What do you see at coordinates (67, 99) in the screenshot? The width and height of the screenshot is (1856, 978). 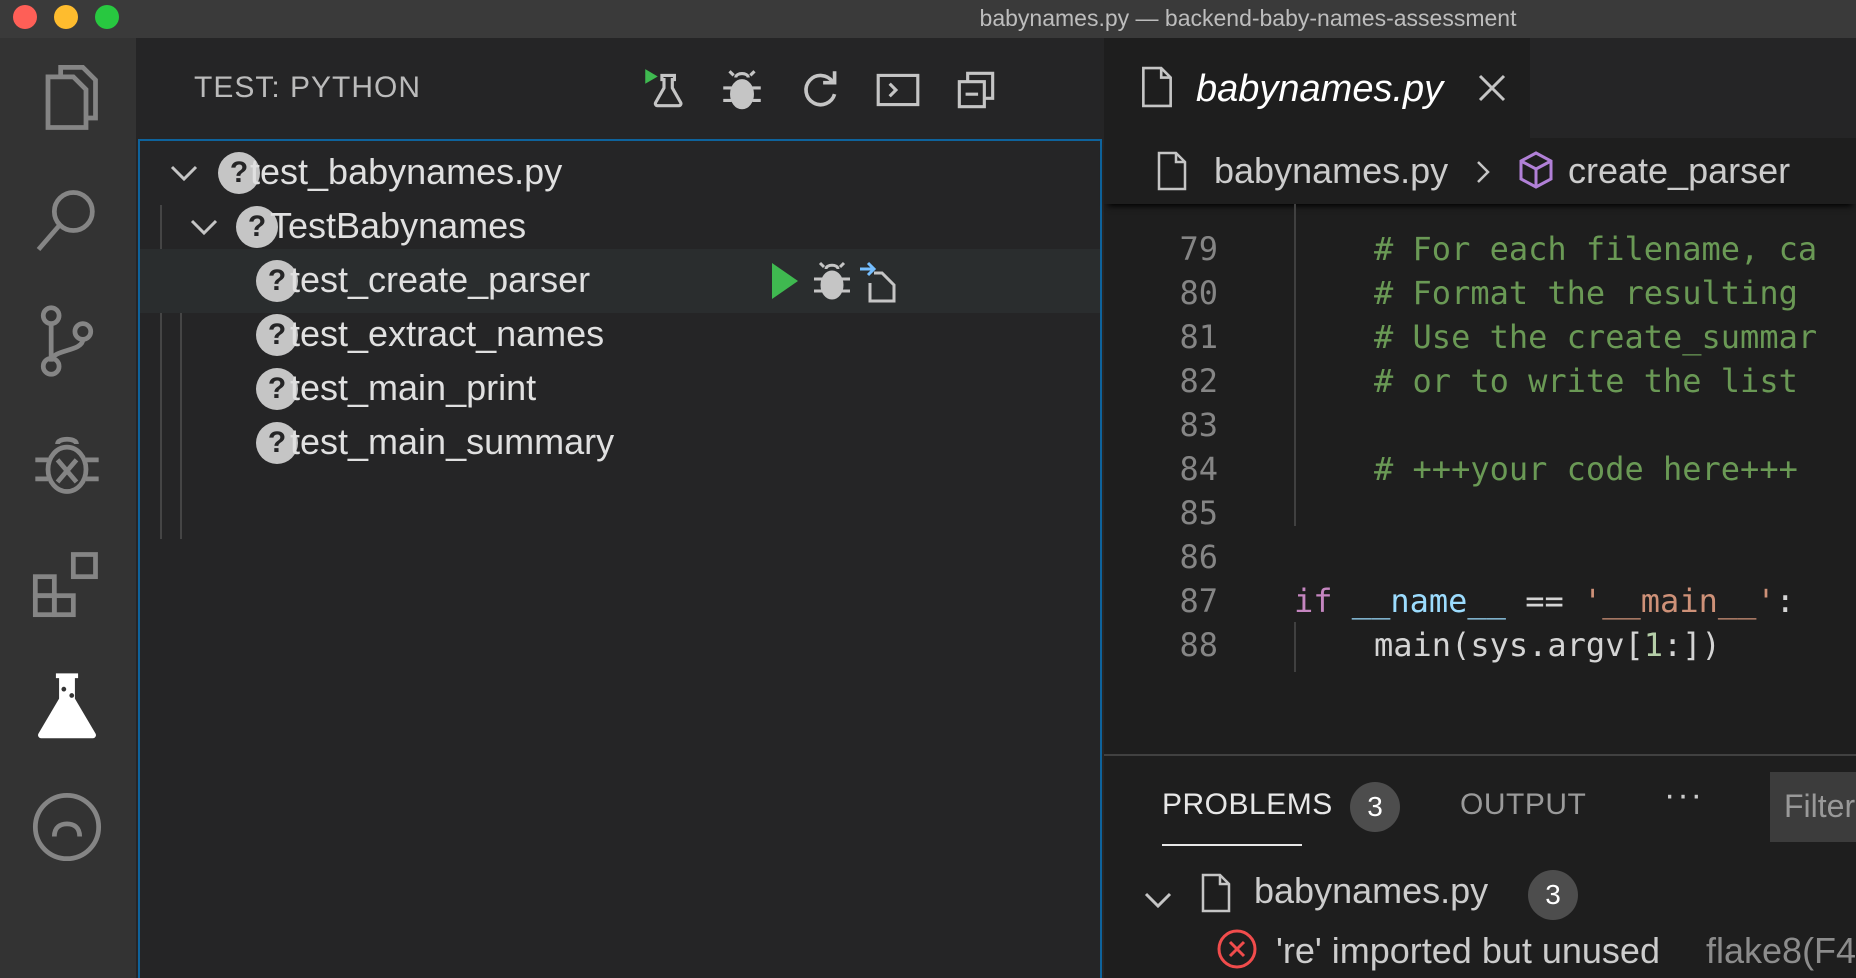 I see `explorer-icon` at bounding box center [67, 99].